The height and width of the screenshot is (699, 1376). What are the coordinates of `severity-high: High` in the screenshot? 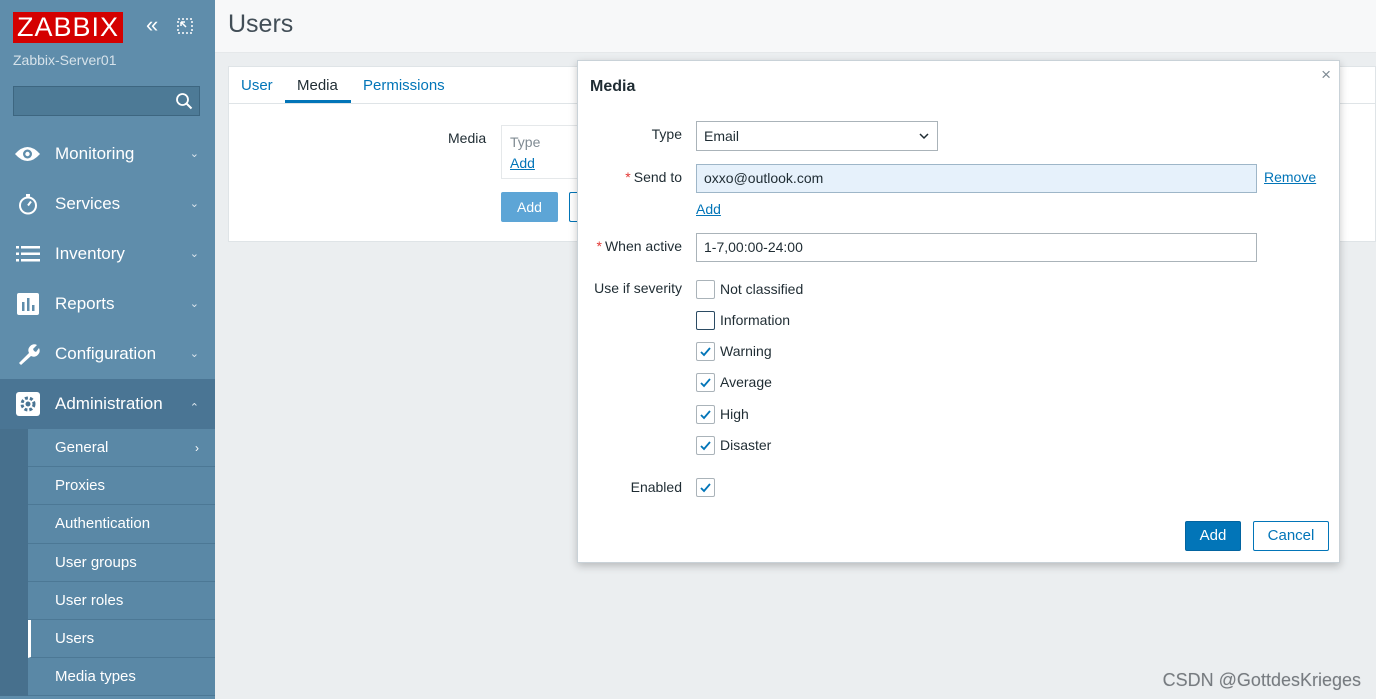 It's located at (722, 414).